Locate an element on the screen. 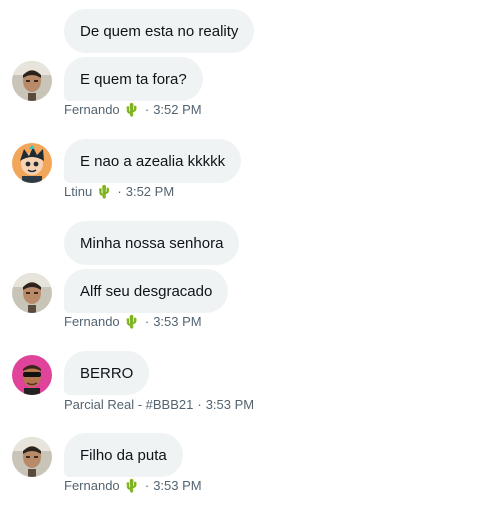 This screenshot has width=496, height=506. message-bubble: E nao a azealia kkkkk is located at coordinates (153, 161).